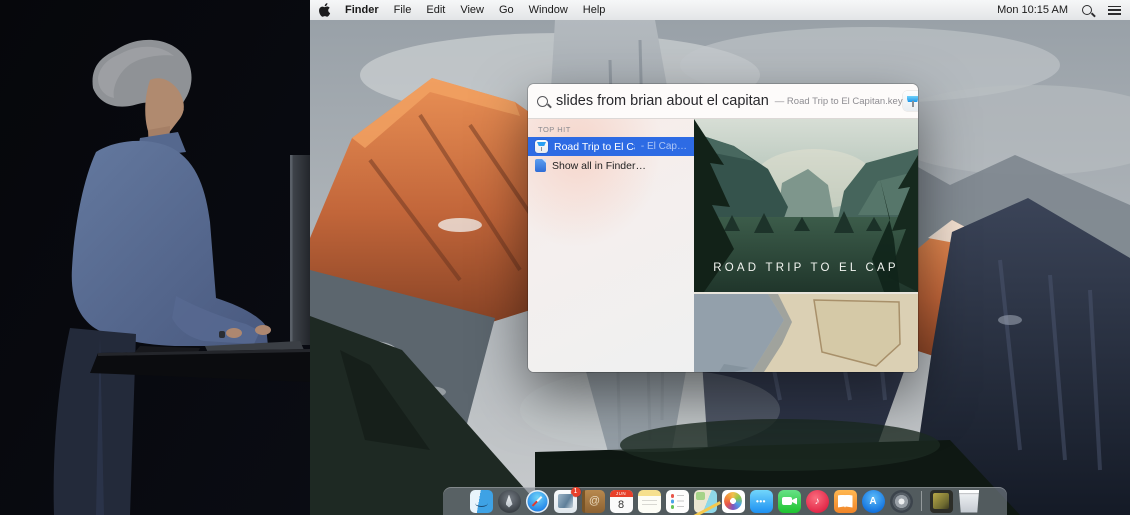 This screenshot has height=515, width=1130. What do you see at coordinates (662, 101) in the screenshot?
I see `search-query-text: slides from brian about el capitan` at bounding box center [662, 101].